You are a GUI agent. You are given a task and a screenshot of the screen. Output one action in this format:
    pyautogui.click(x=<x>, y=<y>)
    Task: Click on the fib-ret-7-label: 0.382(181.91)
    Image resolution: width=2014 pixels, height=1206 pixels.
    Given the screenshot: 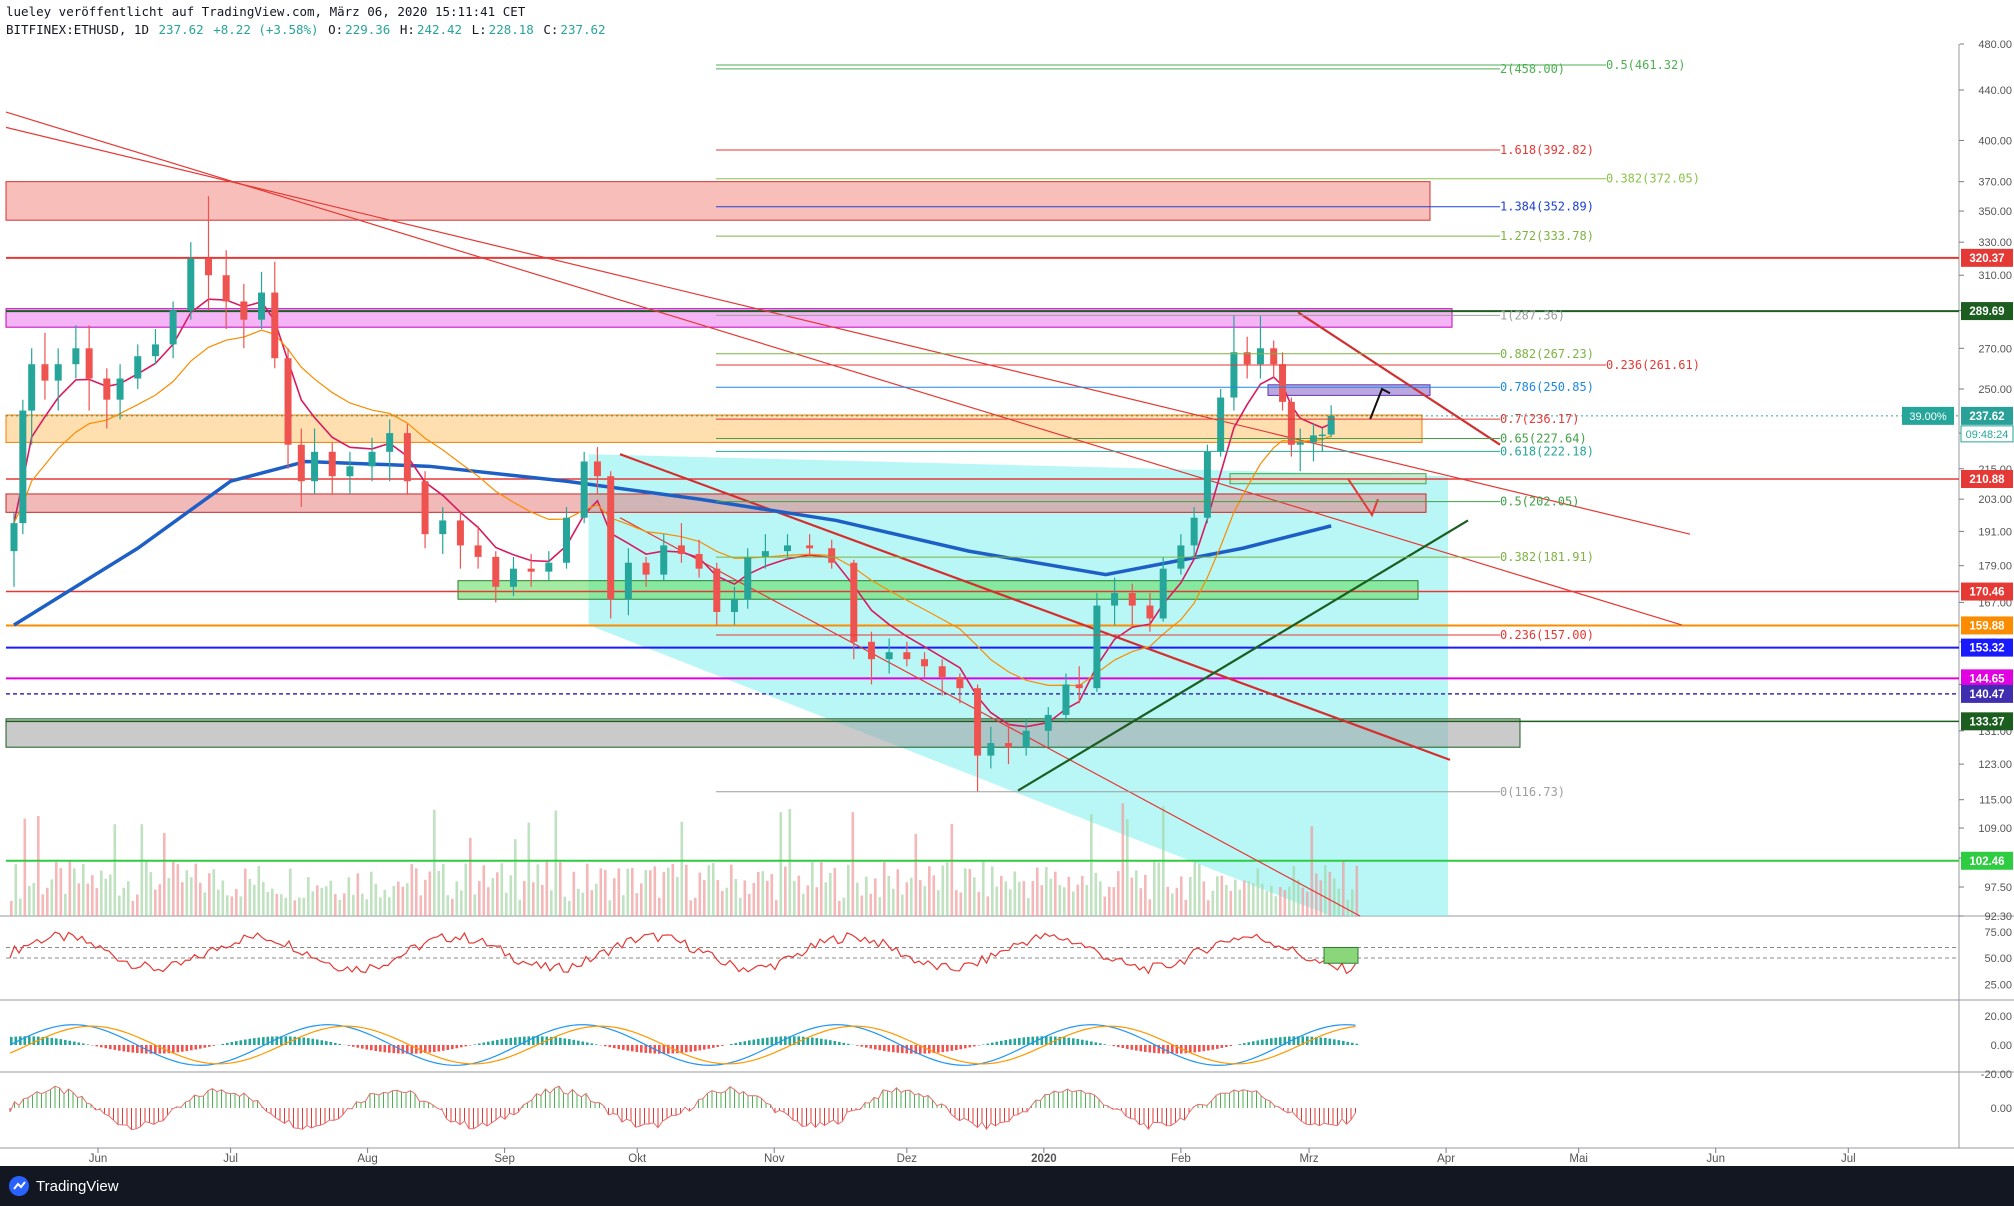 What is the action you would take?
    pyautogui.click(x=1547, y=557)
    